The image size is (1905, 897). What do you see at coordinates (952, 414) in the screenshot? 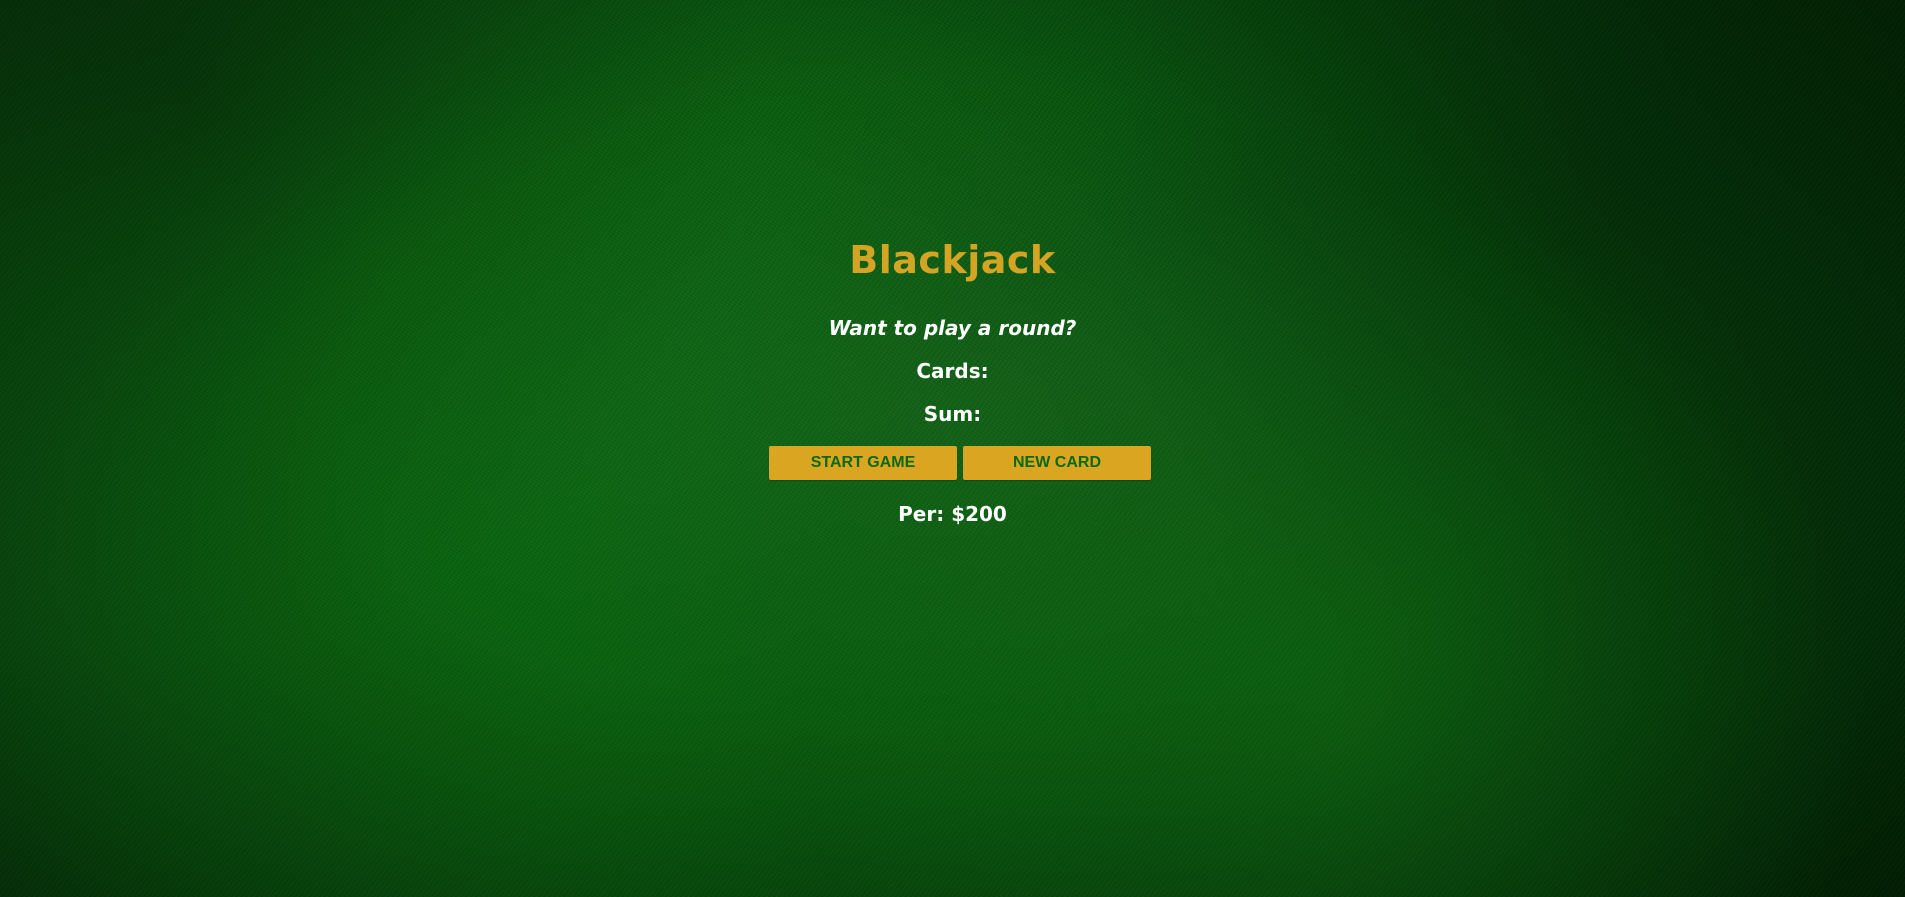
I see `sum-display: Sum:` at bounding box center [952, 414].